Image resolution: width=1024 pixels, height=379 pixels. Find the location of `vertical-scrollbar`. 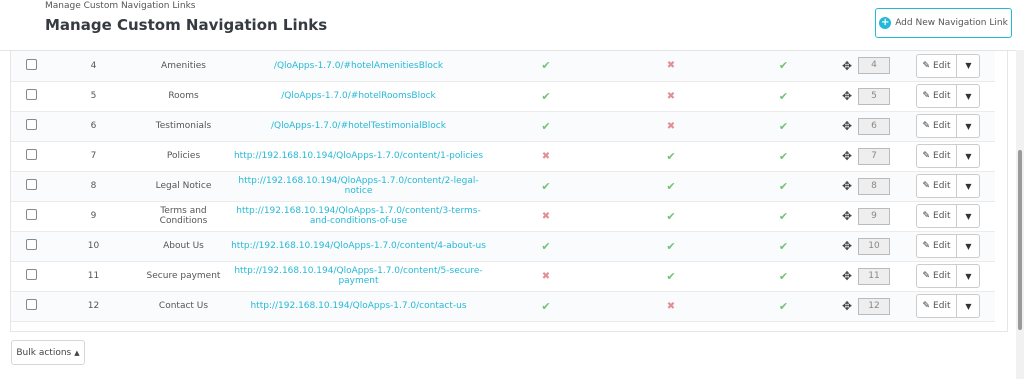

vertical-scrollbar is located at coordinates (1020, 214).